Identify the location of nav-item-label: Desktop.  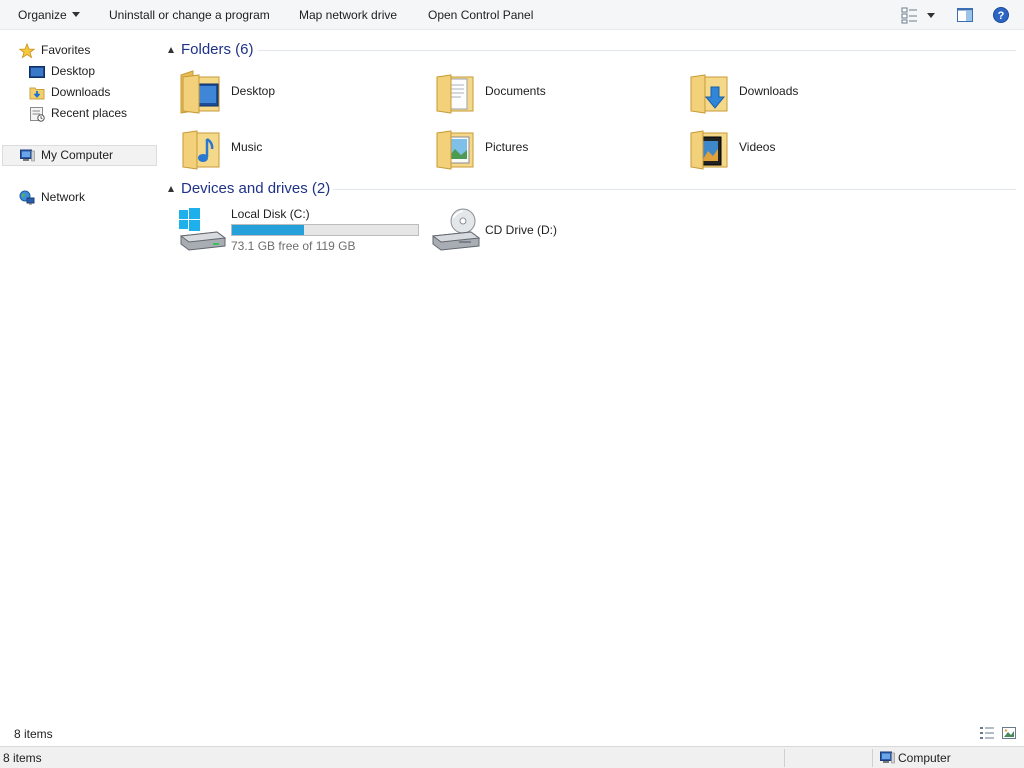
(73, 71).